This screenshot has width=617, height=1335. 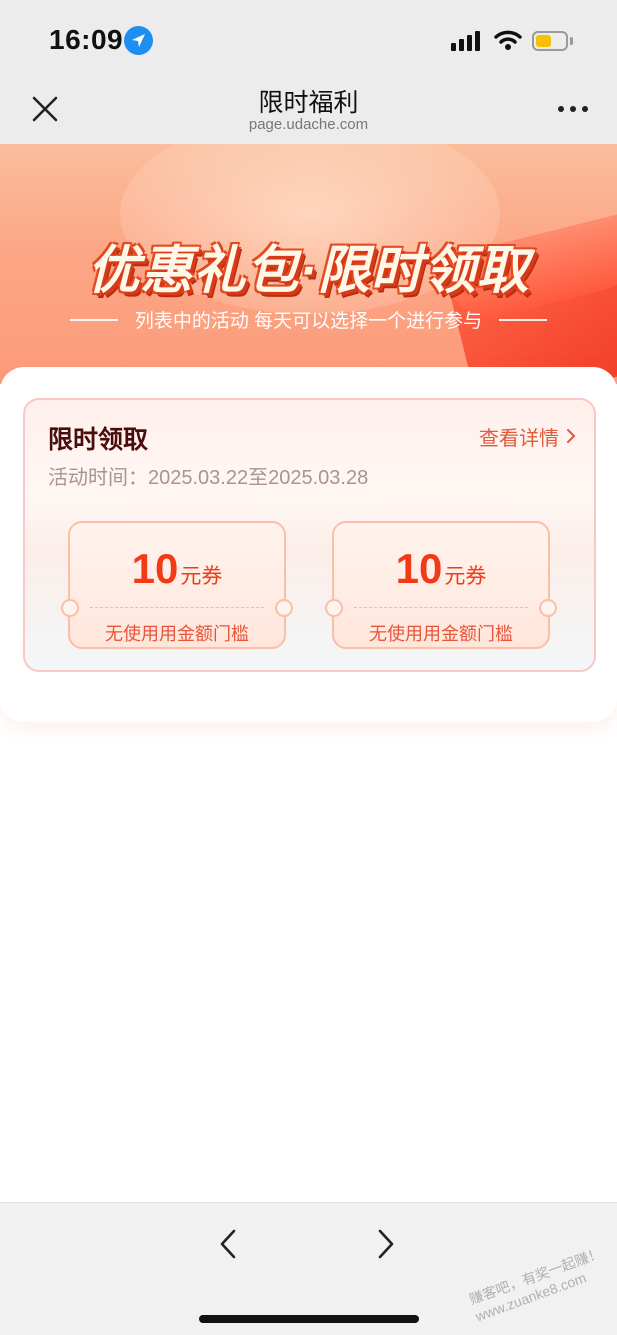 I want to click on banner-subtitle: 列表中的活动 每天可以选择一个进行参与, so click(x=308, y=321).